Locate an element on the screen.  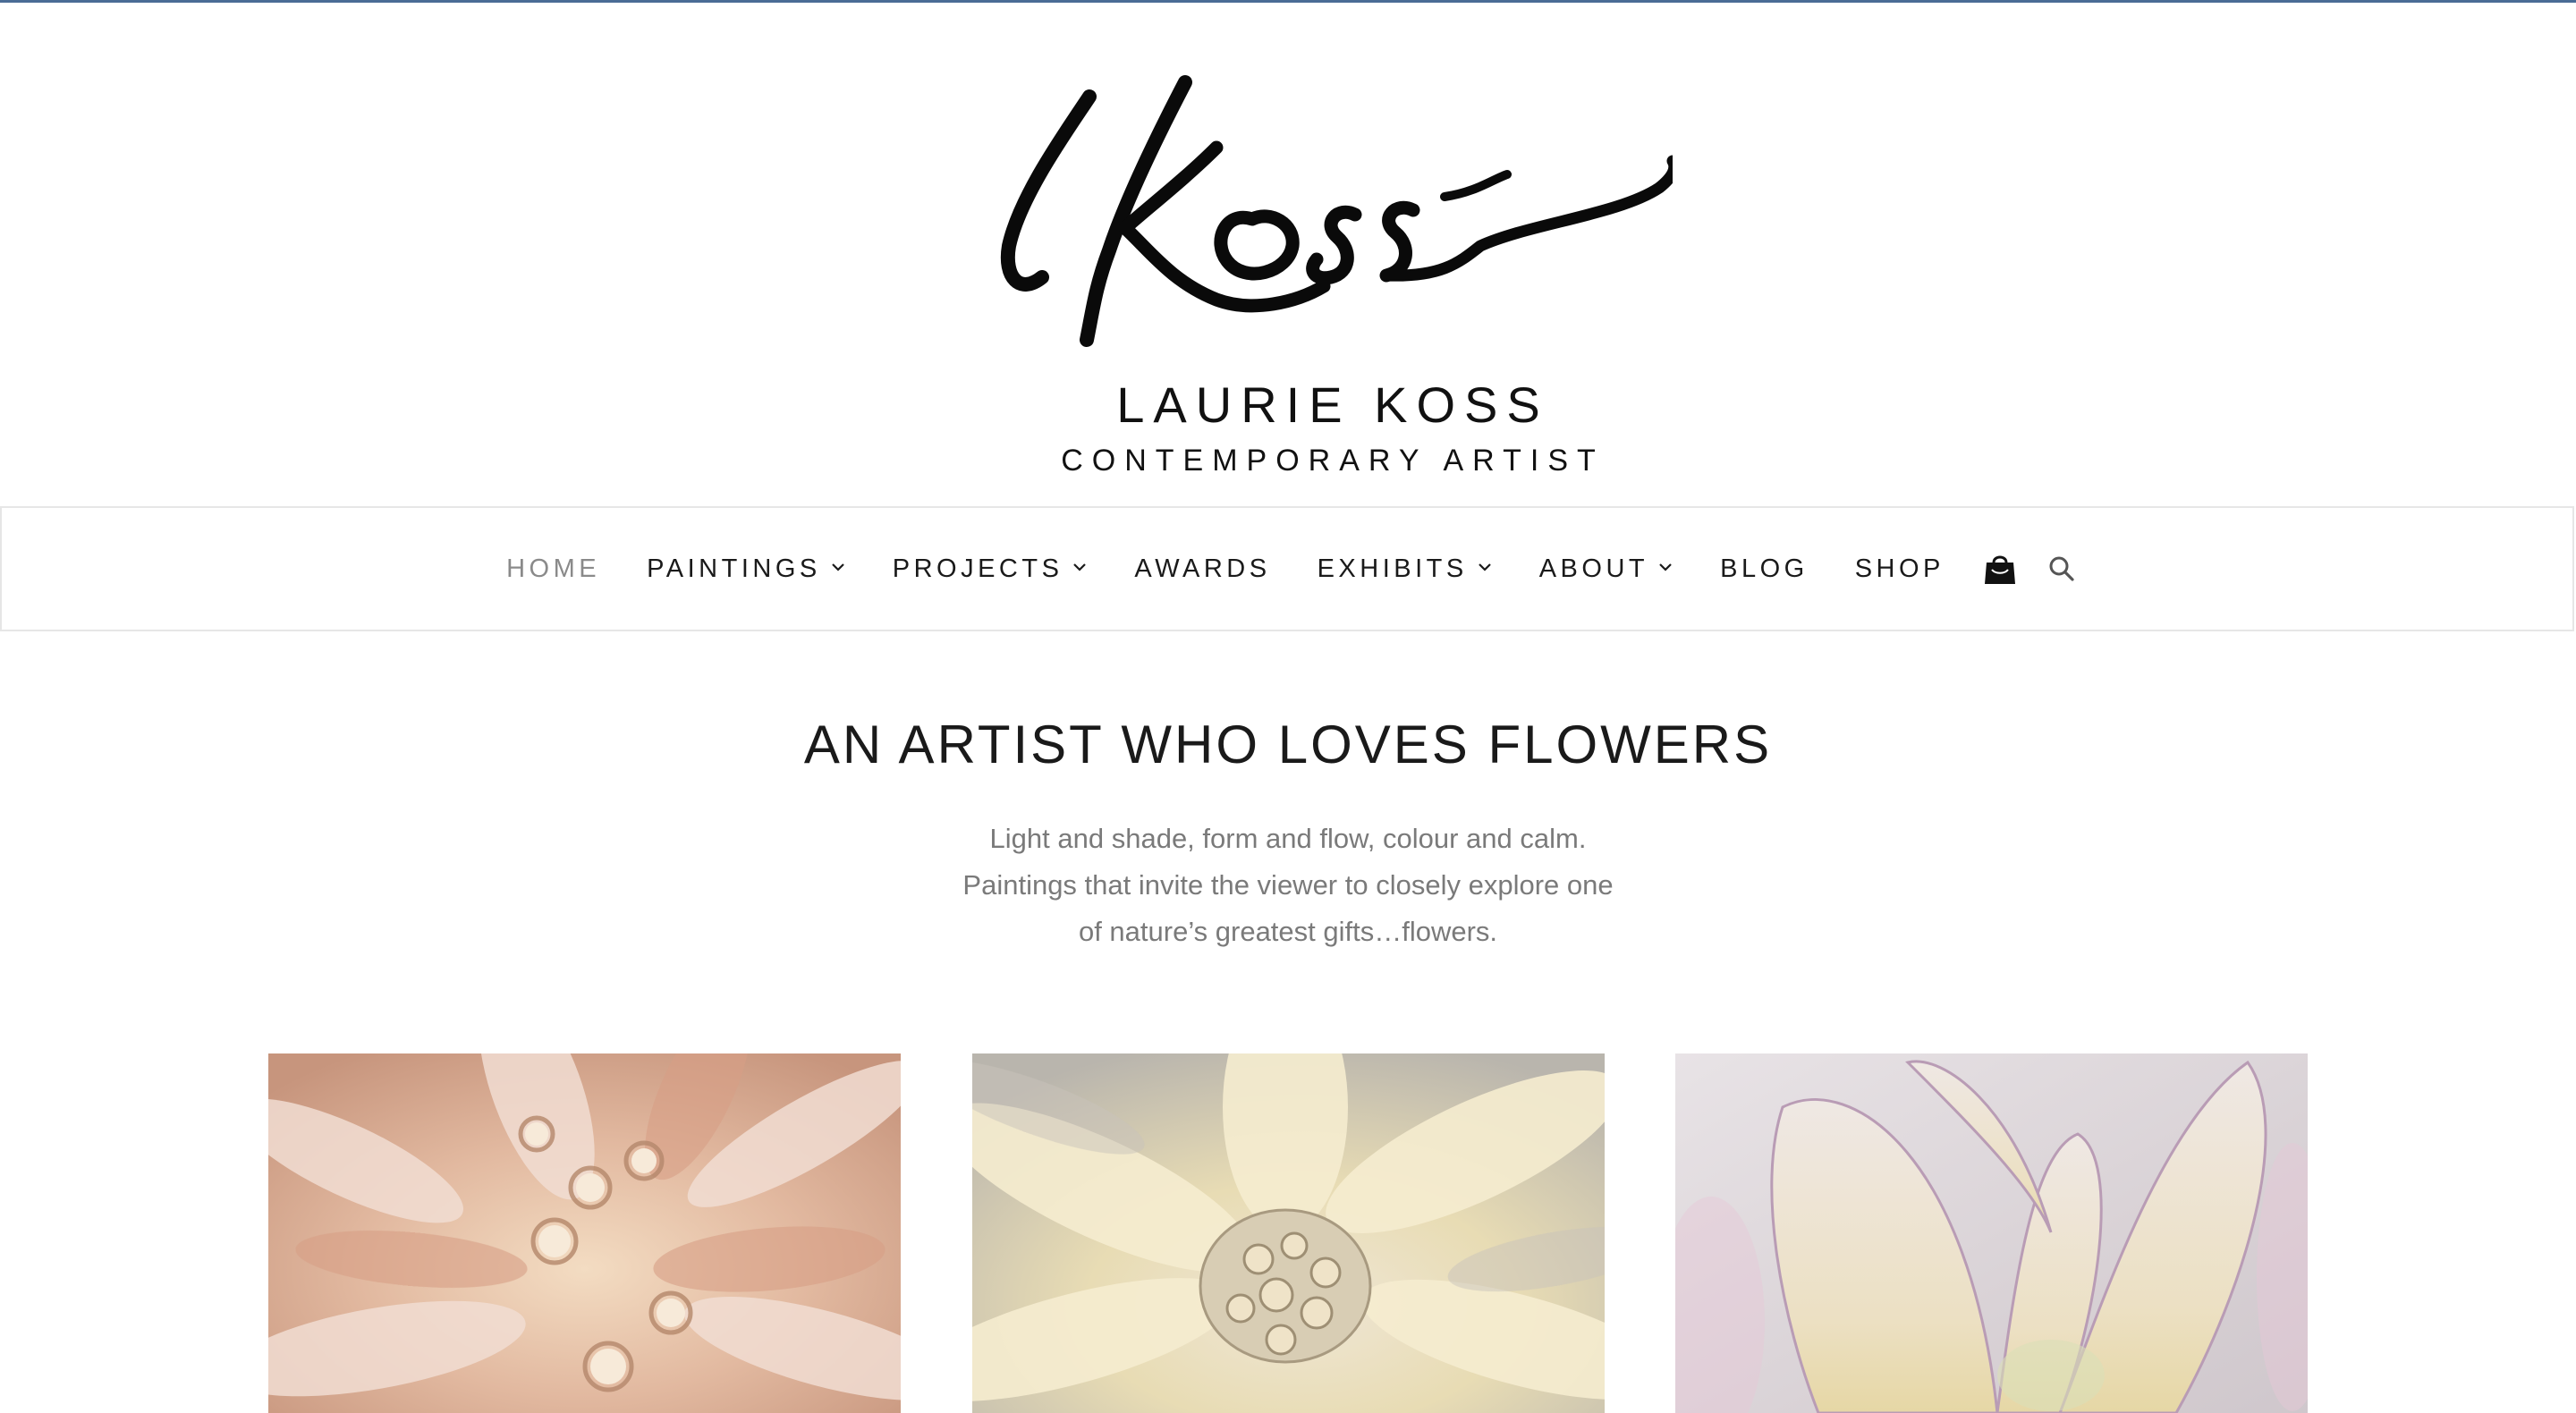
nav-item-blog: BLOG is located at coordinates (1764, 569).